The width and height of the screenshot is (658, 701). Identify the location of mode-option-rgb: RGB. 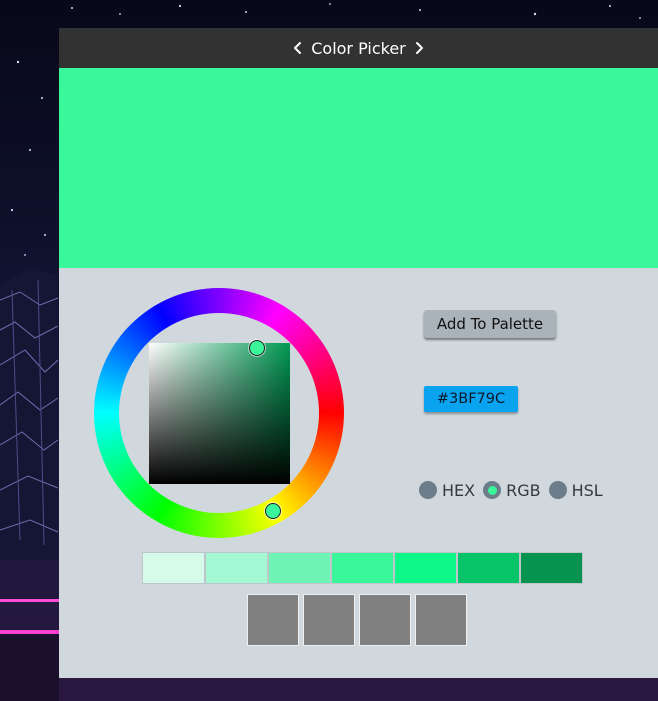
(512, 490).